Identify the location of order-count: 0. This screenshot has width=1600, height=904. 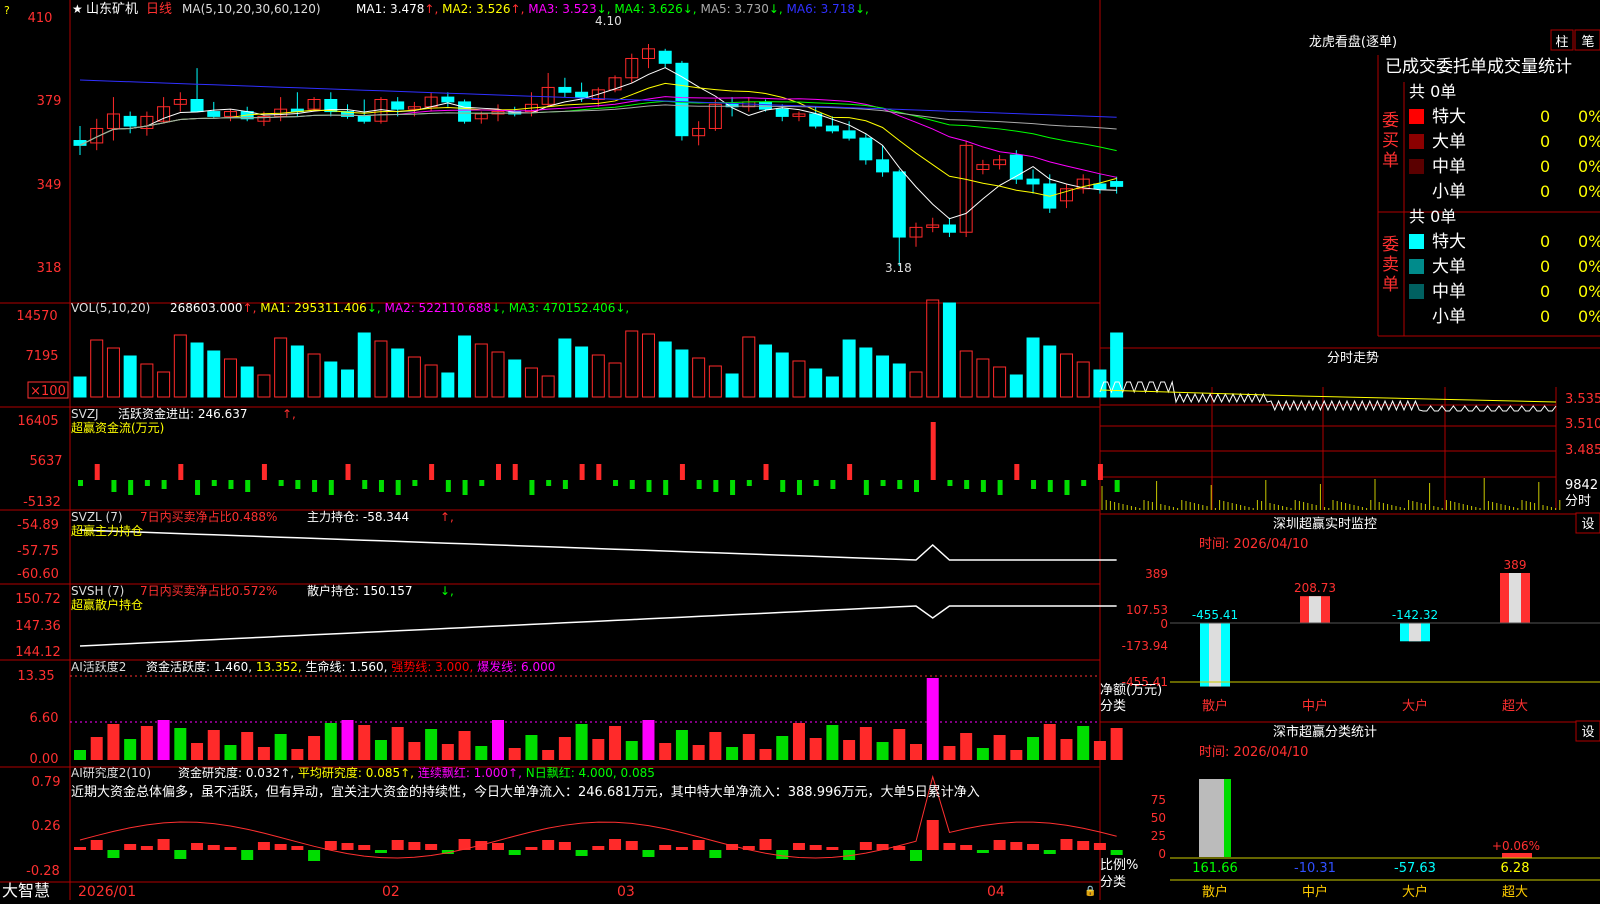
(1545, 291).